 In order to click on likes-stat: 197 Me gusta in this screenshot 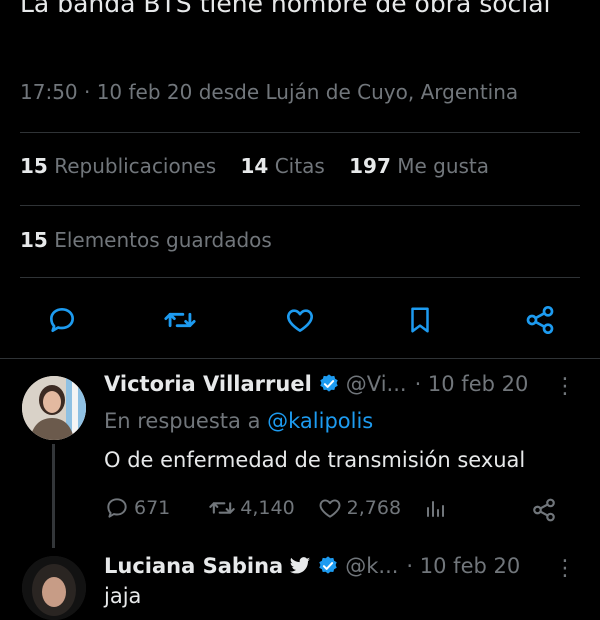, I will do `click(419, 166)`.